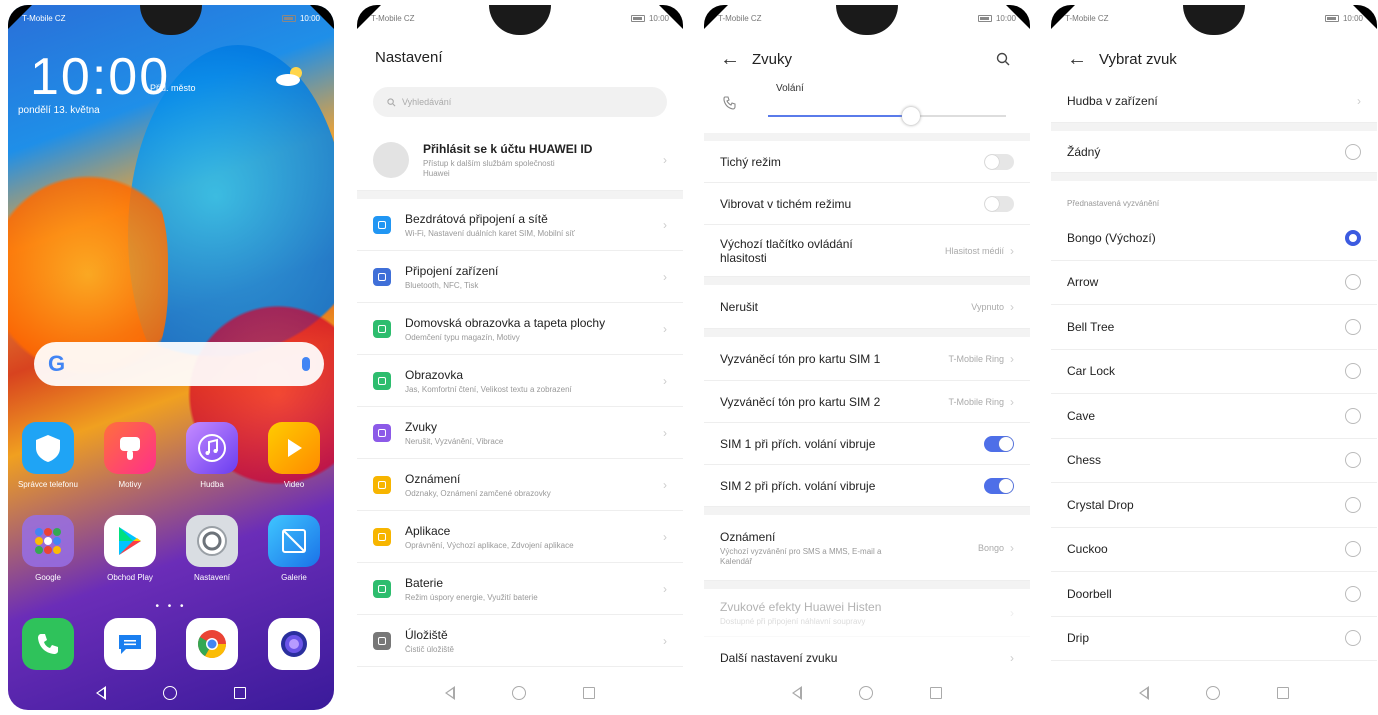  What do you see at coordinates (1003, 59) in the screenshot?
I see `search-icon` at bounding box center [1003, 59].